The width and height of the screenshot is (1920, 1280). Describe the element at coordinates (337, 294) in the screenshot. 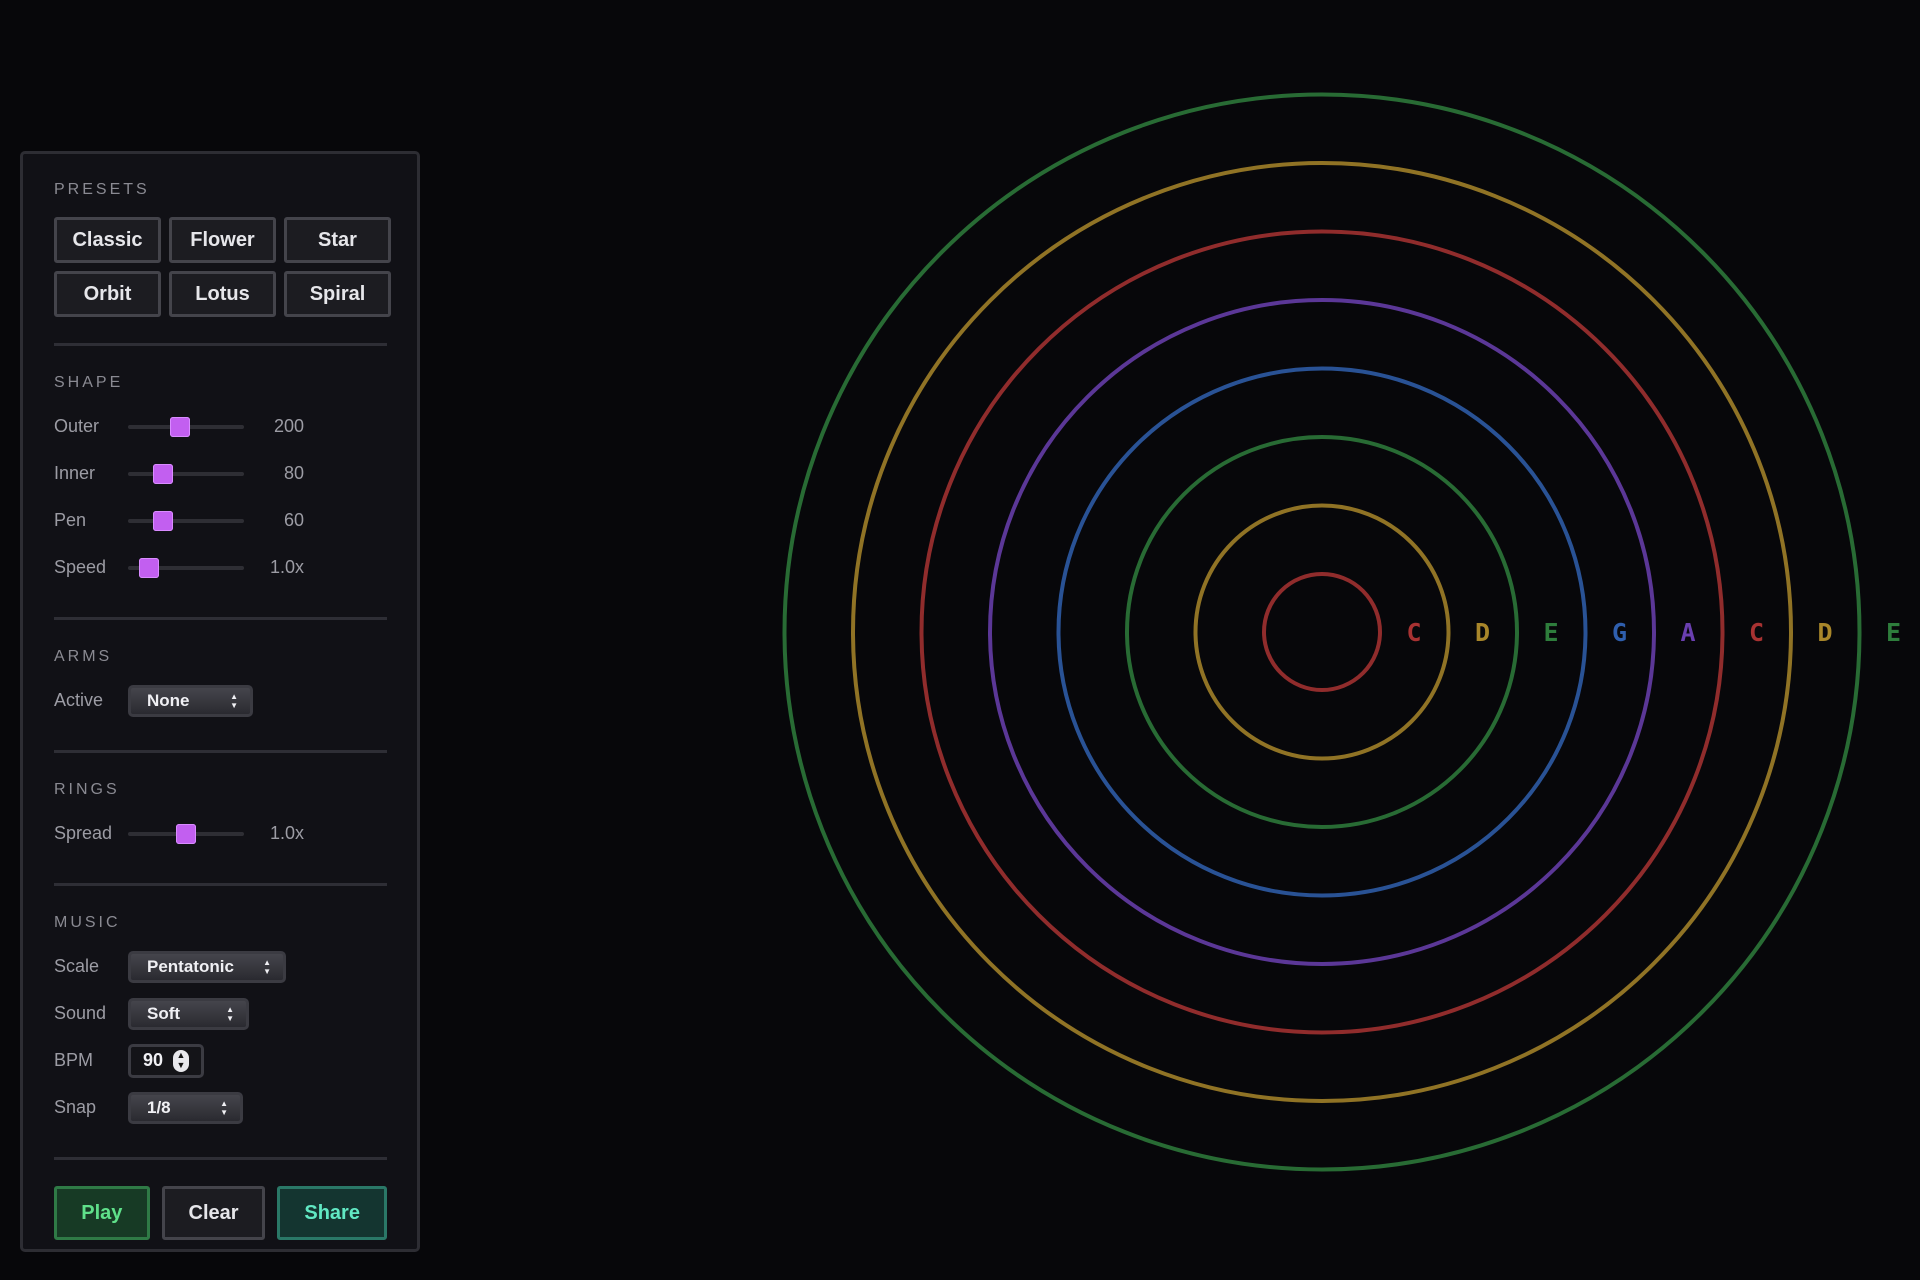

I see `preset-spiral-button: Spiral` at that location.